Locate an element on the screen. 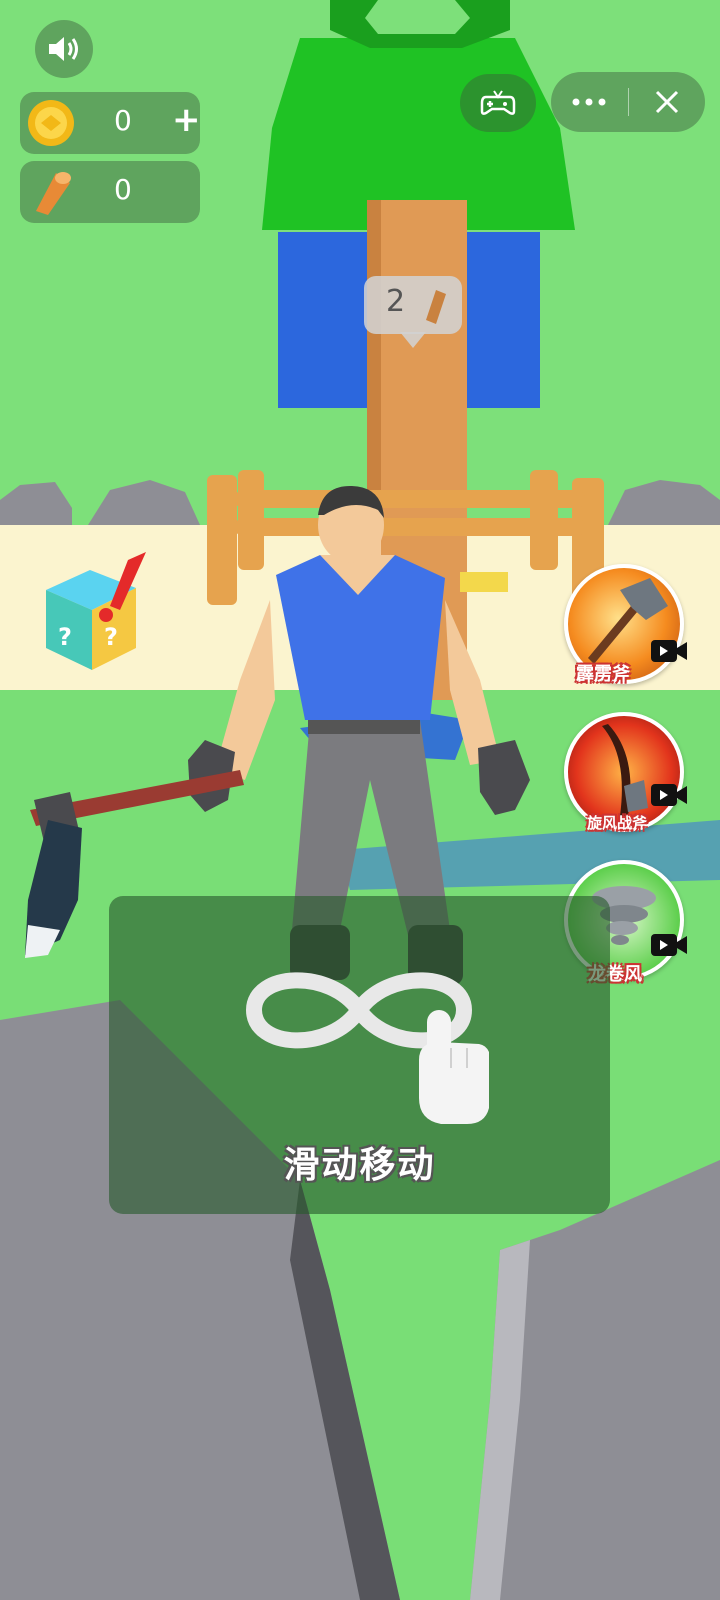  mini-program-capsule is located at coordinates (628, 102).